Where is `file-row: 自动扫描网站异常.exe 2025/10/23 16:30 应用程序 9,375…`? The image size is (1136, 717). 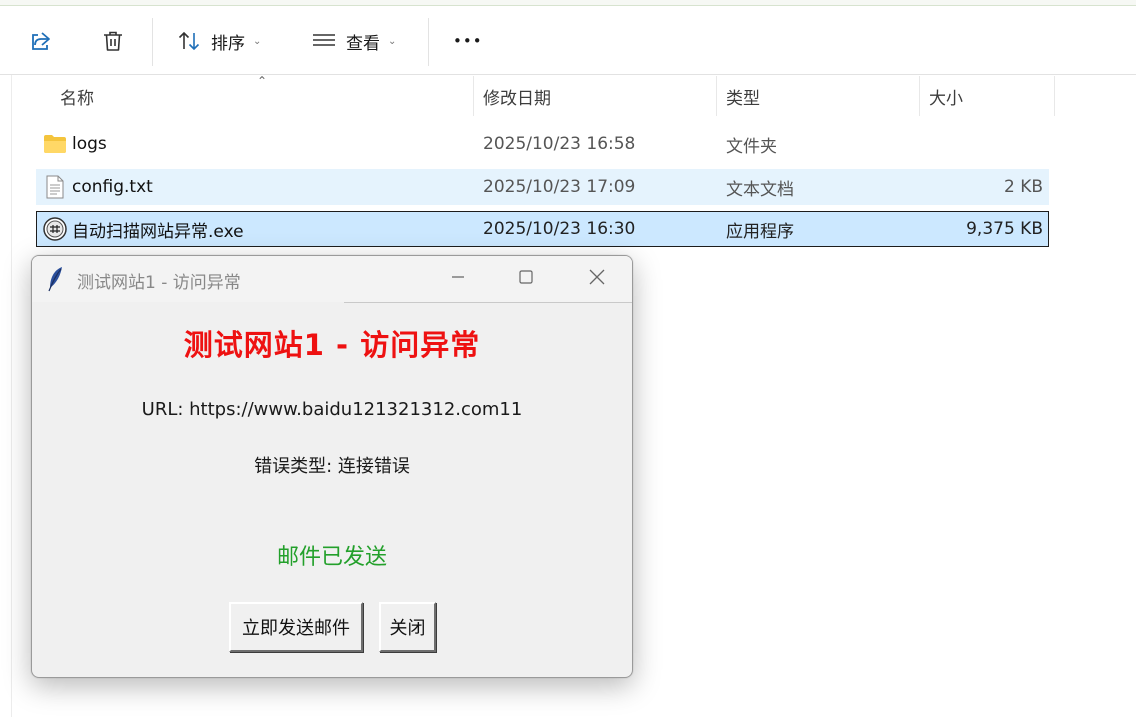 file-row: 自动扫描网站异常.exe 2025/10/23 16:30 应用程序 9,375… is located at coordinates (542, 229).